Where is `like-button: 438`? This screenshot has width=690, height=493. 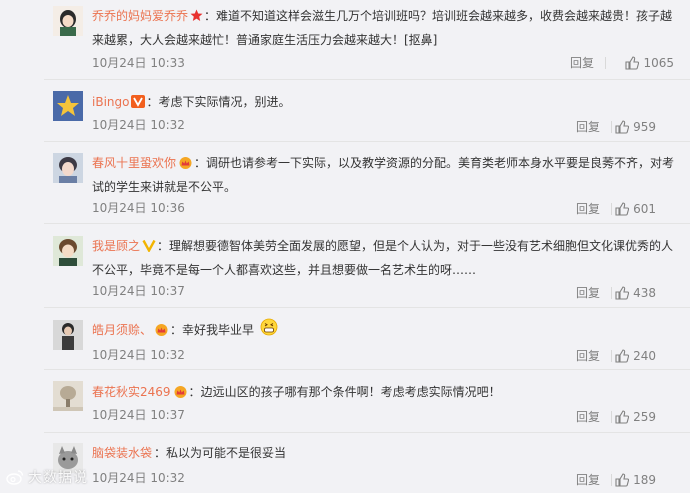 like-button: 438 is located at coordinates (635, 293).